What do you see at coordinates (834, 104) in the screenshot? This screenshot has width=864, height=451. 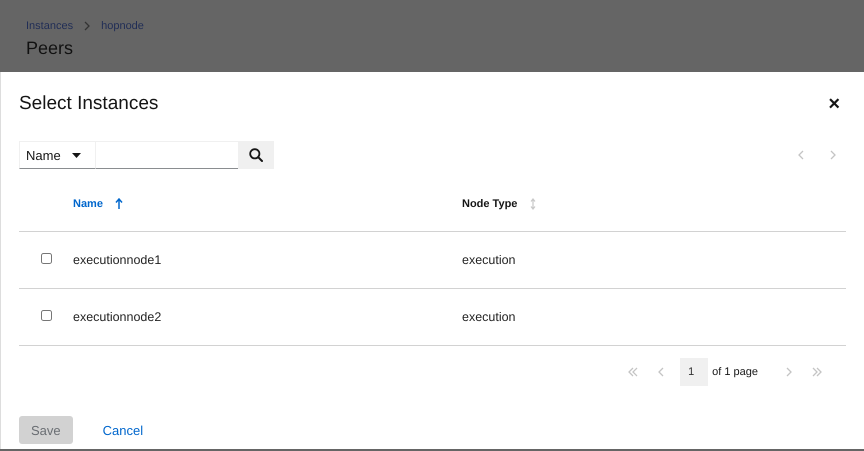 I see `close-button: ×` at bounding box center [834, 104].